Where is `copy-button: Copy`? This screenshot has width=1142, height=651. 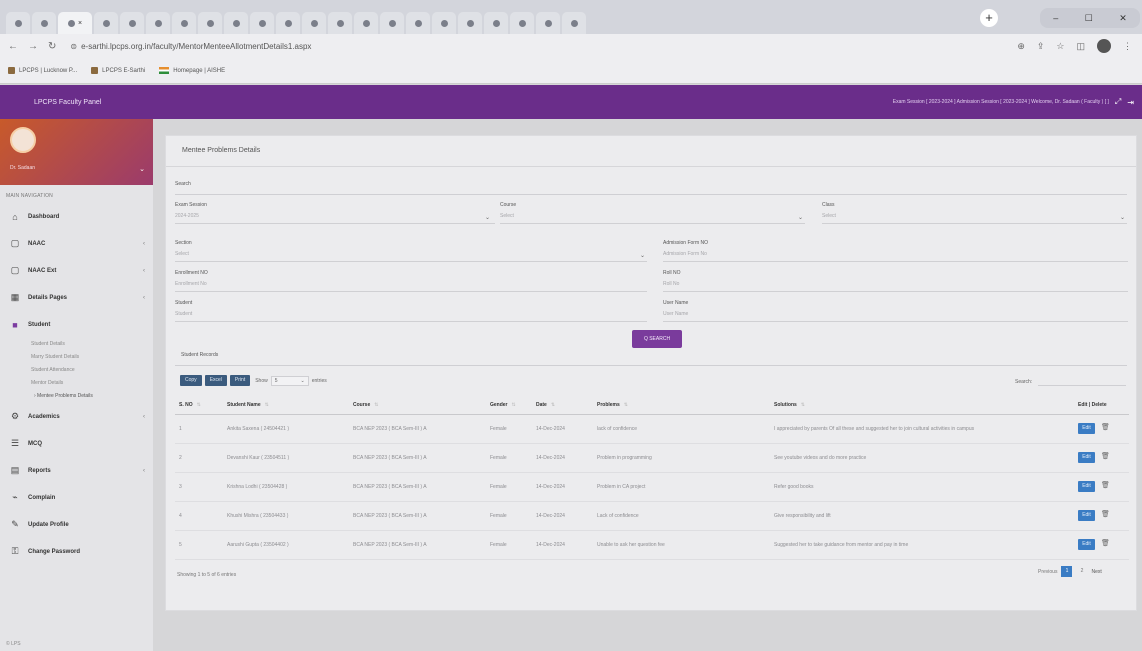 copy-button: Copy is located at coordinates (191, 380).